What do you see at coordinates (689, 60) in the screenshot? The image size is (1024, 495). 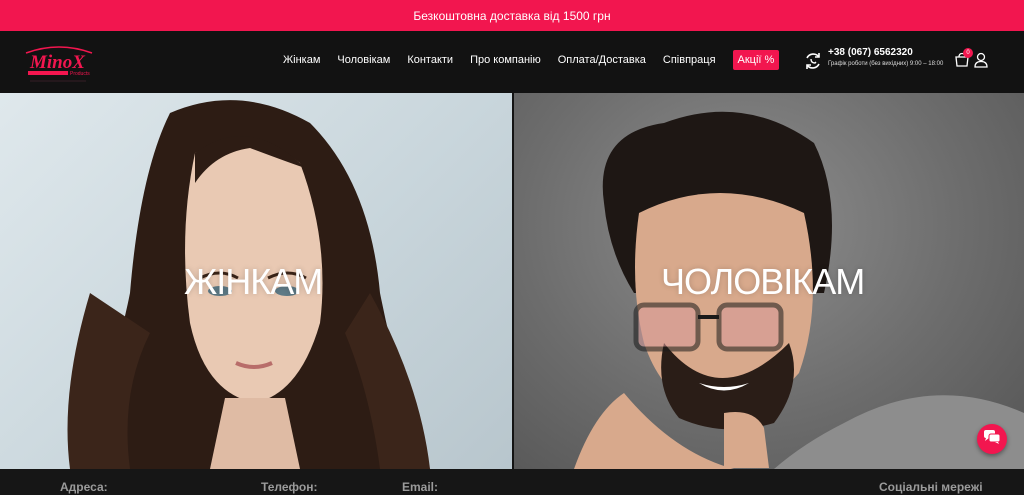 I see `nav-item-cooperation: Співпраця` at bounding box center [689, 60].